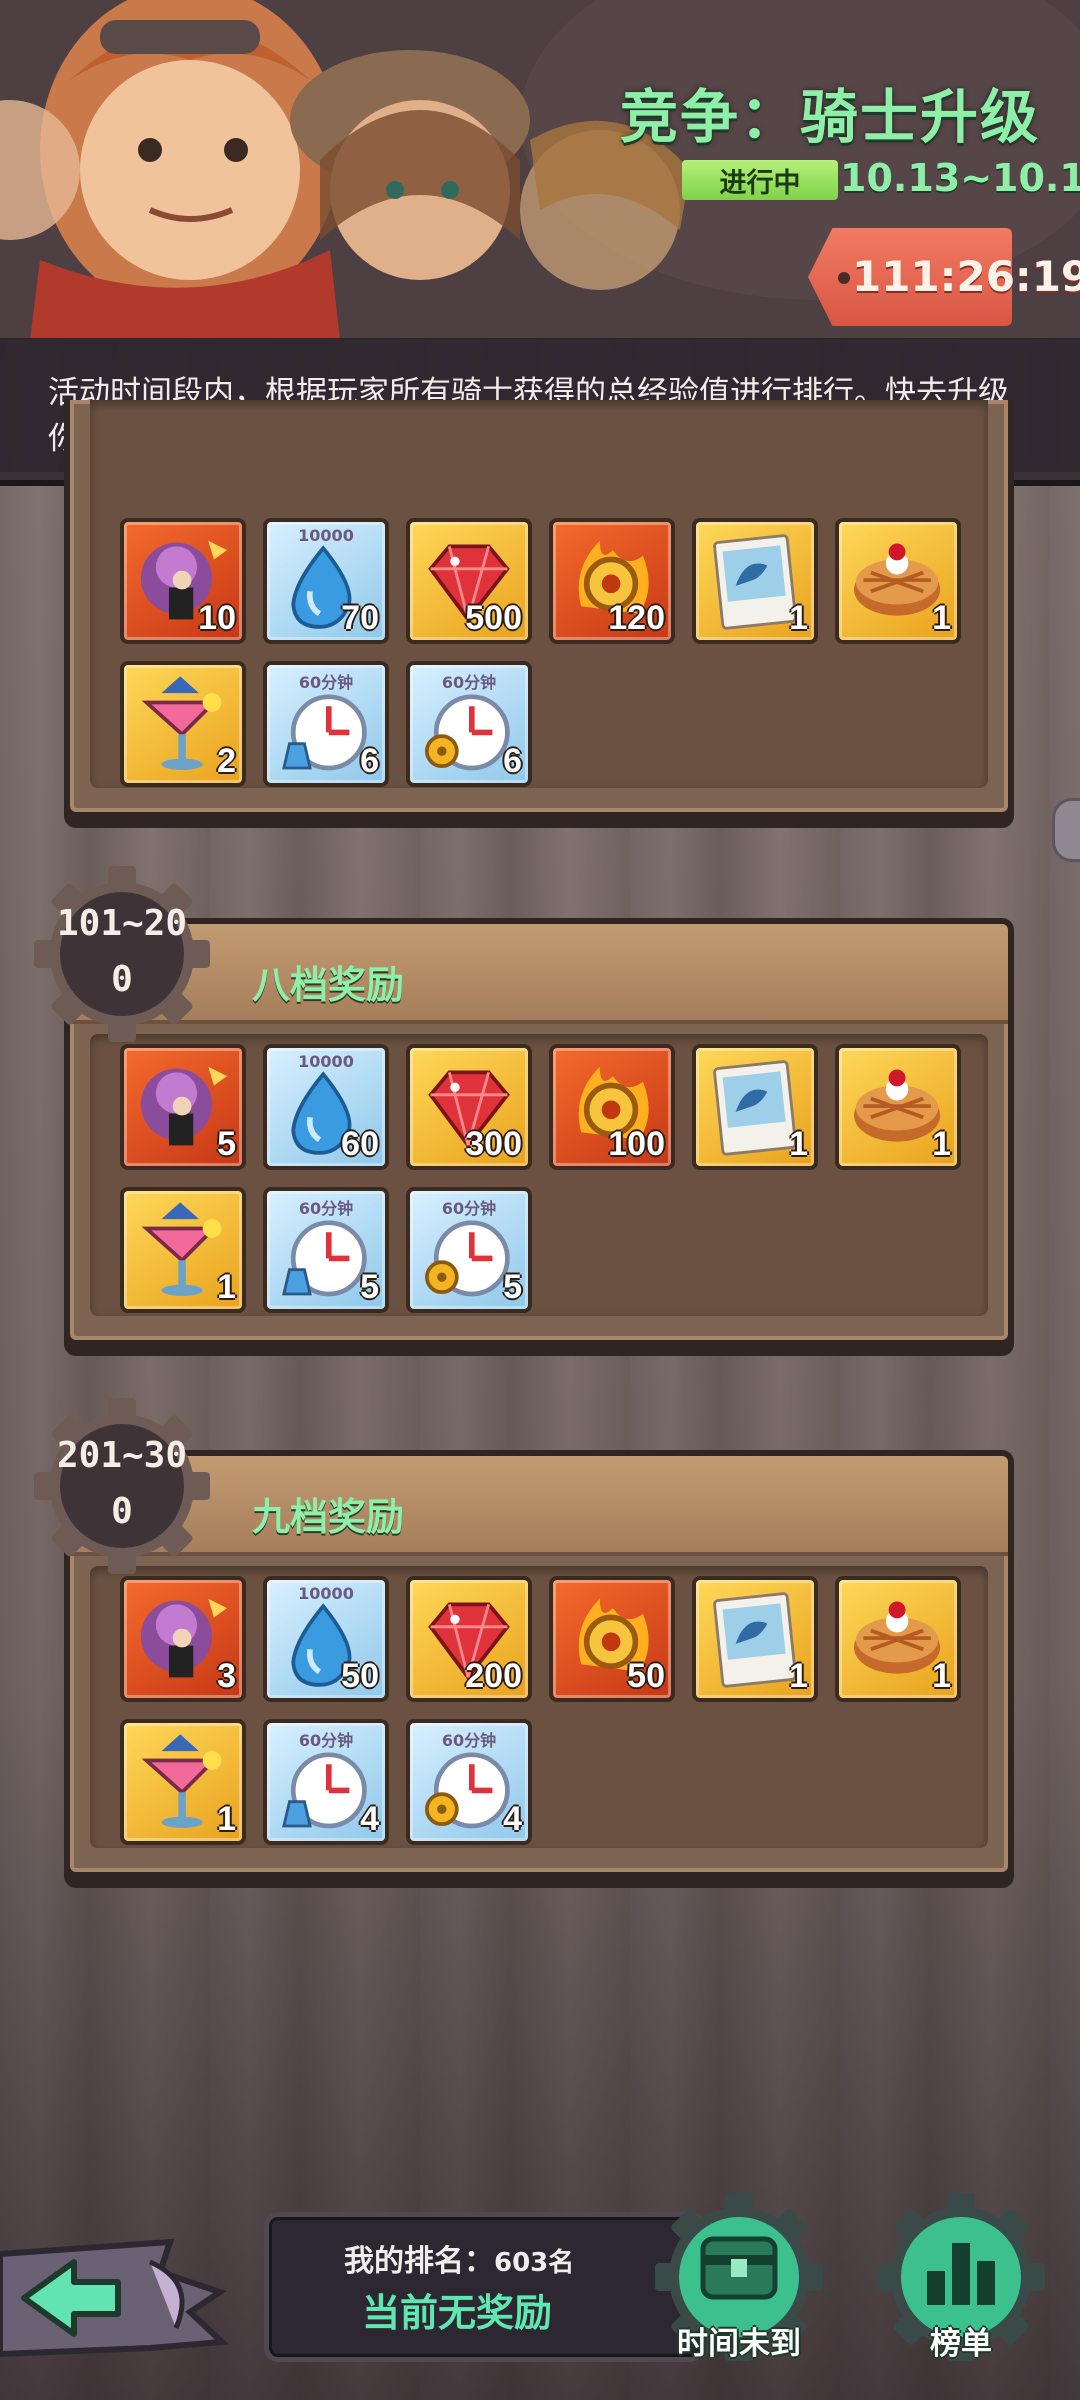 The height and width of the screenshot is (2400, 1080). Describe the element at coordinates (457, 2313) in the screenshot. I see `reward-status: 当前无奖励` at that location.